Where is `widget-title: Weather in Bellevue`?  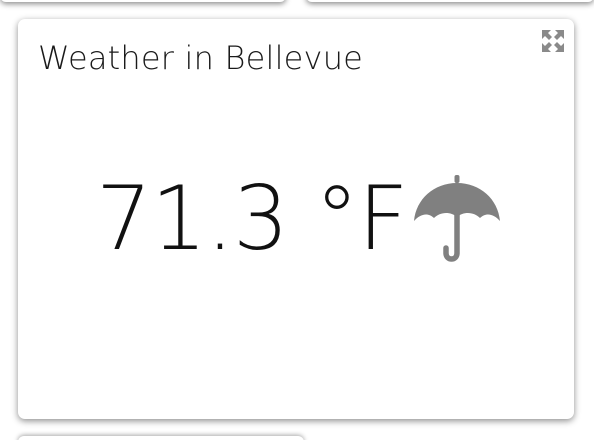 widget-title: Weather in Bellevue is located at coordinates (201, 58).